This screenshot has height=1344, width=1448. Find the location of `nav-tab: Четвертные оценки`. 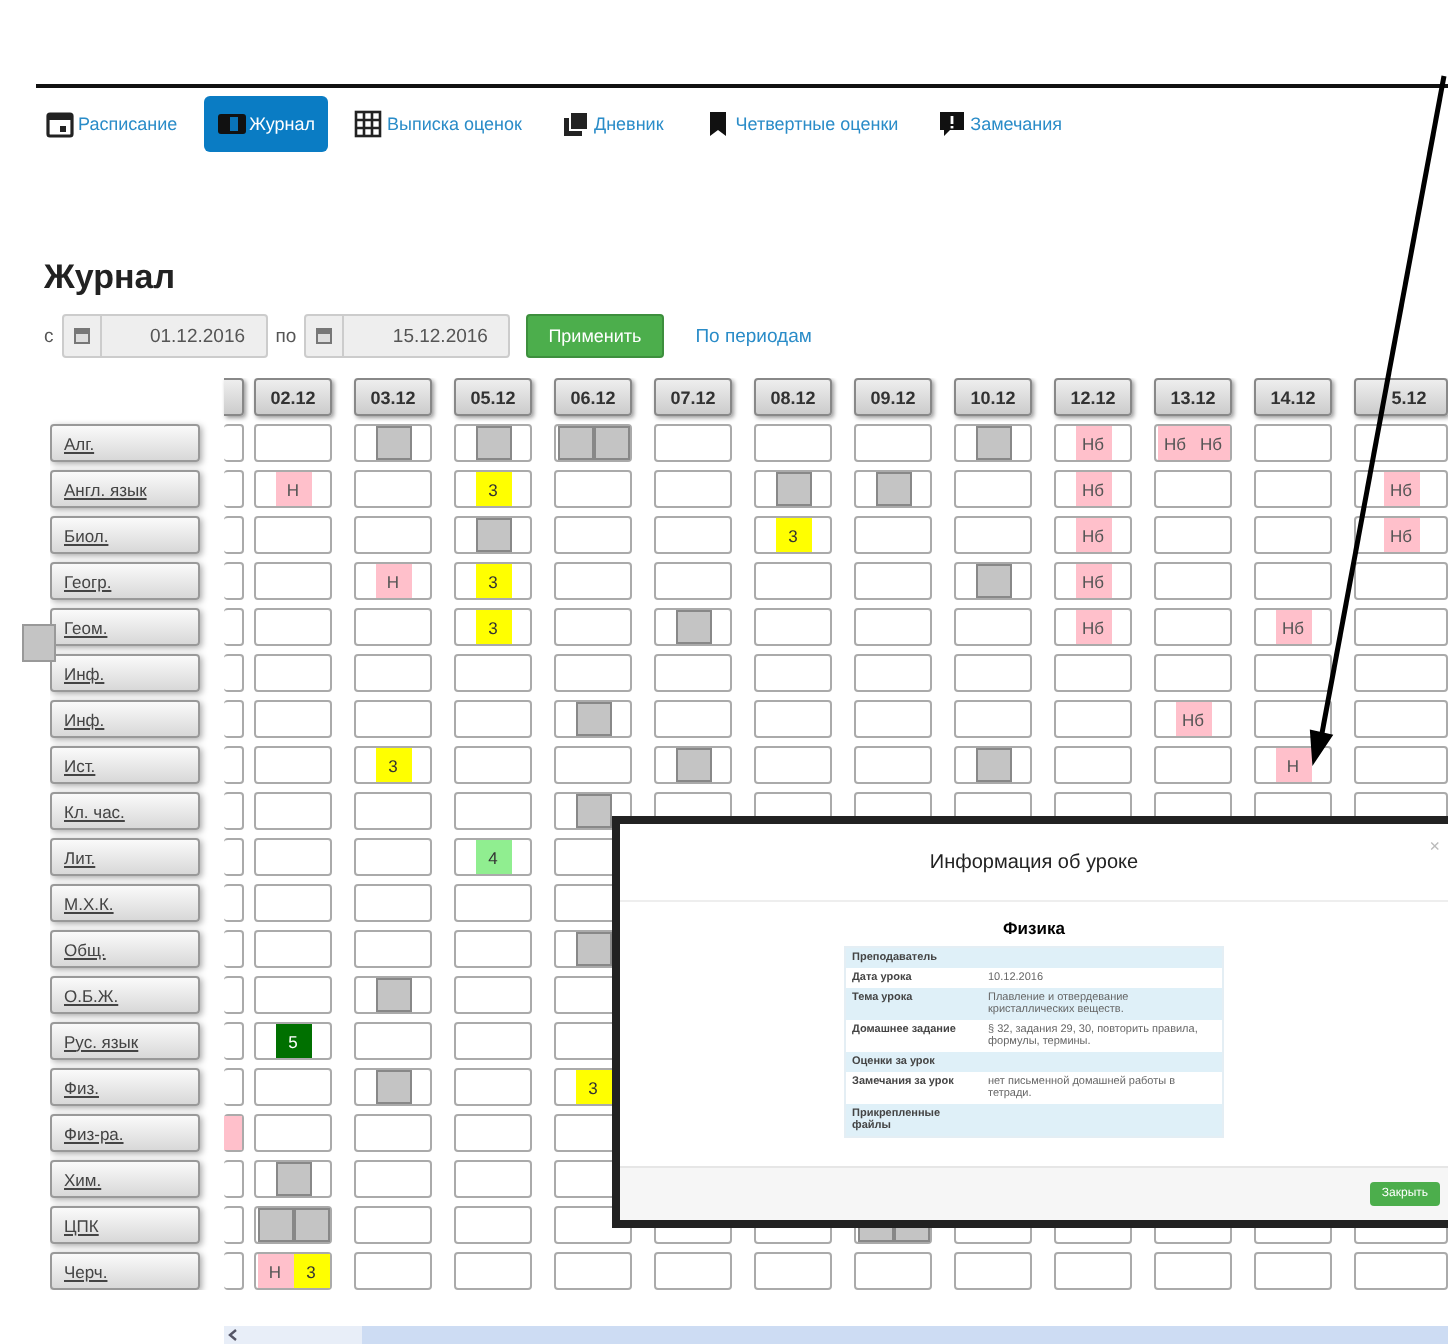

nav-tab: Четвертные оценки is located at coordinates (801, 124).